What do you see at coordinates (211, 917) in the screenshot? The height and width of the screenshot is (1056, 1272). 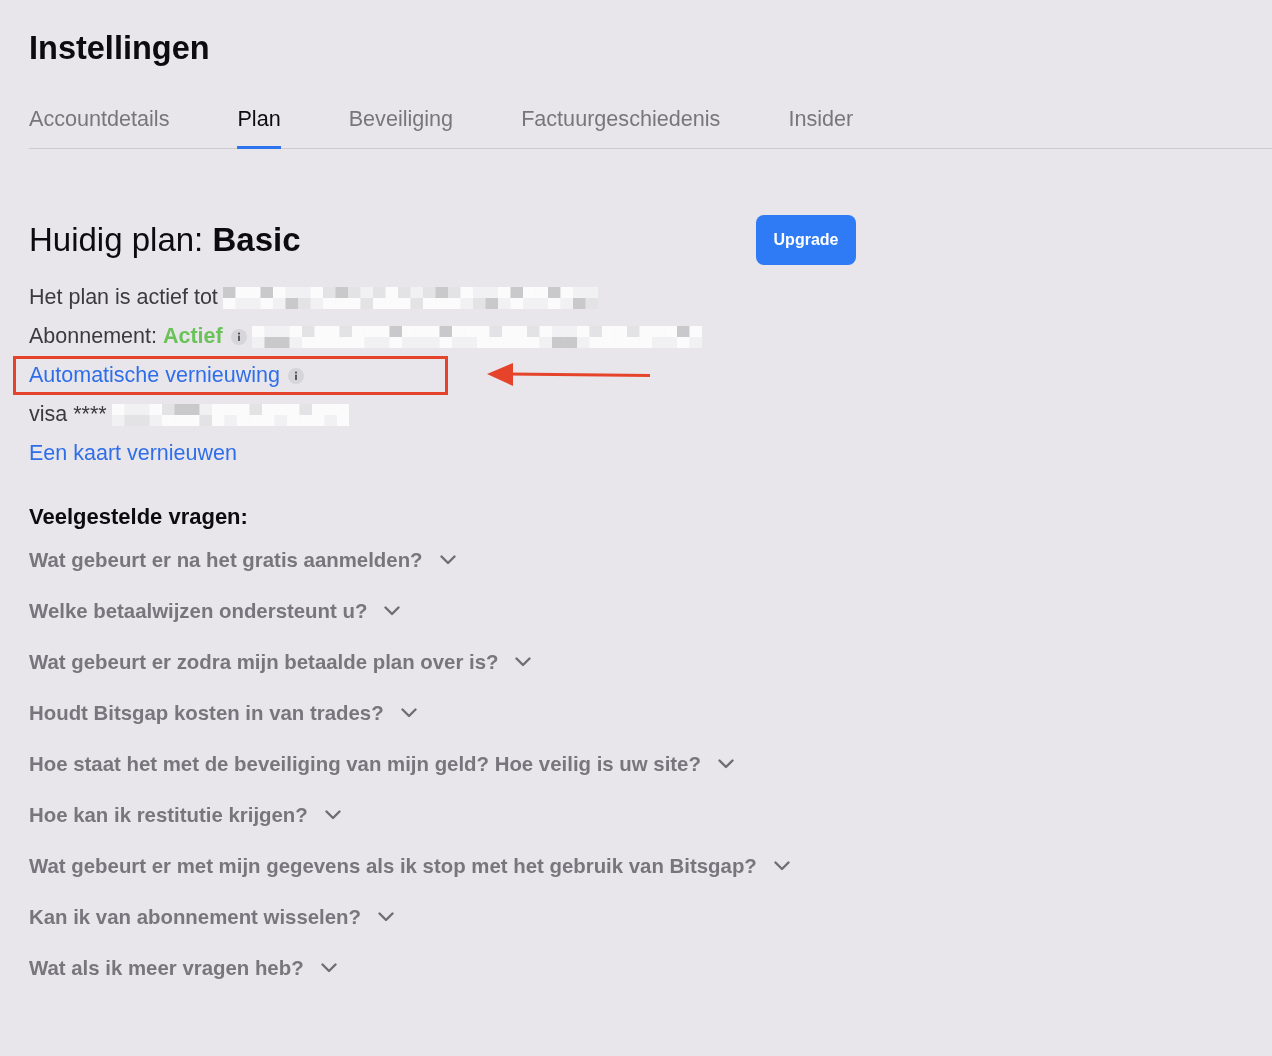 I see `faq-question: Kan ik van abonnement wisselen?` at bounding box center [211, 917].